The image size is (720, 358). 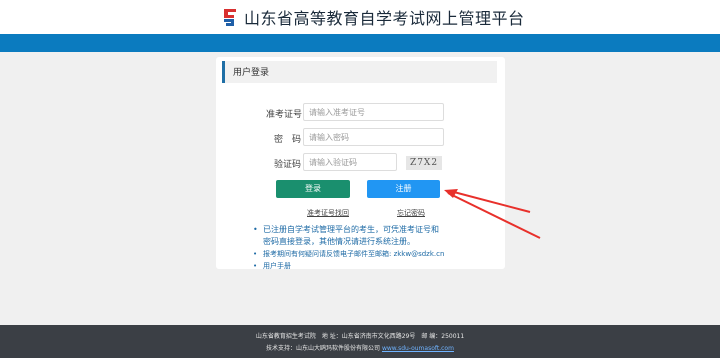 I want to click on footer-support-link: www.sdu-oumasoft.com, so click(x=418, y=348).